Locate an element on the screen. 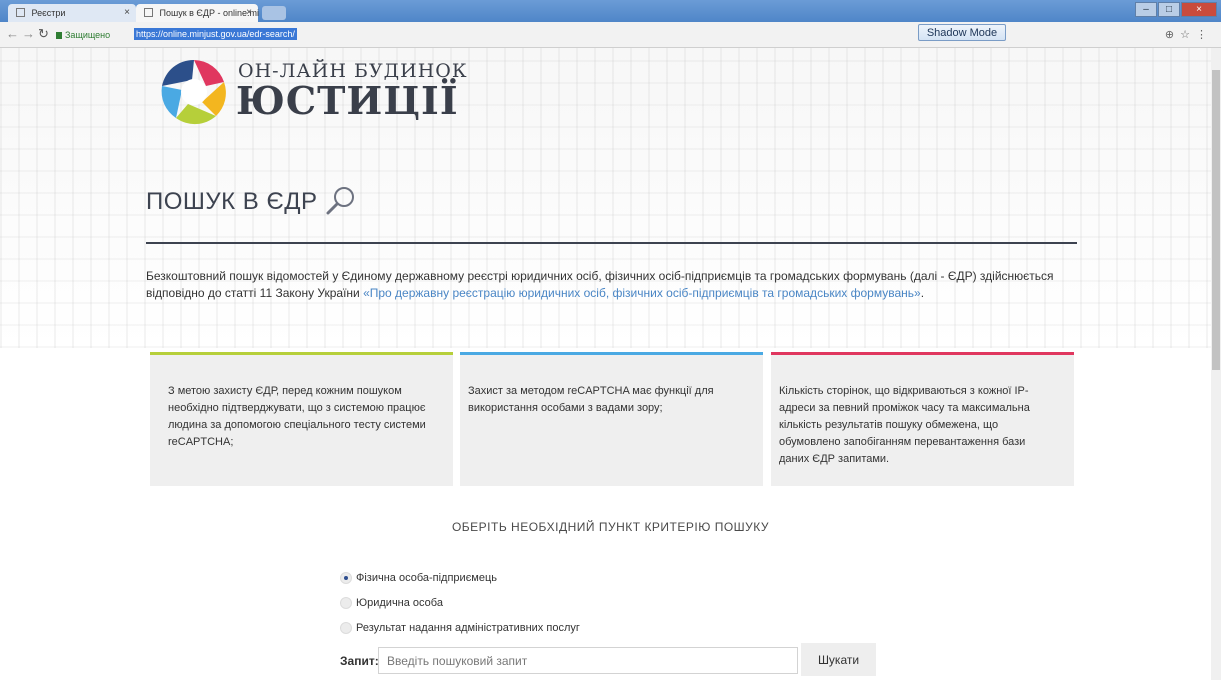 The image size is (1221, 680). back-arrow-icon: ← is located at coordinates (12, 33).